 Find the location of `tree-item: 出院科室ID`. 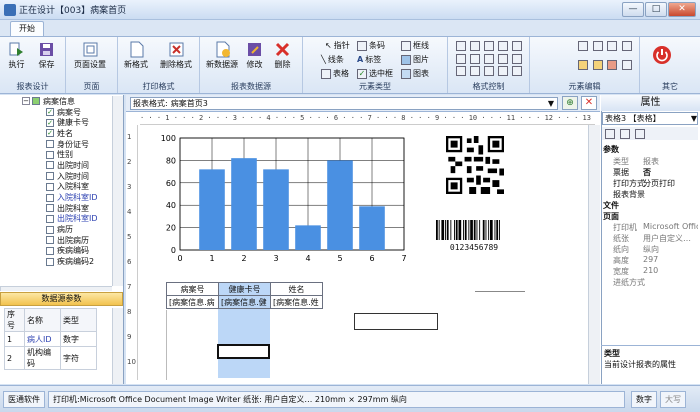

tree-item: 出院科室ID is located at coordinates (57, 219).